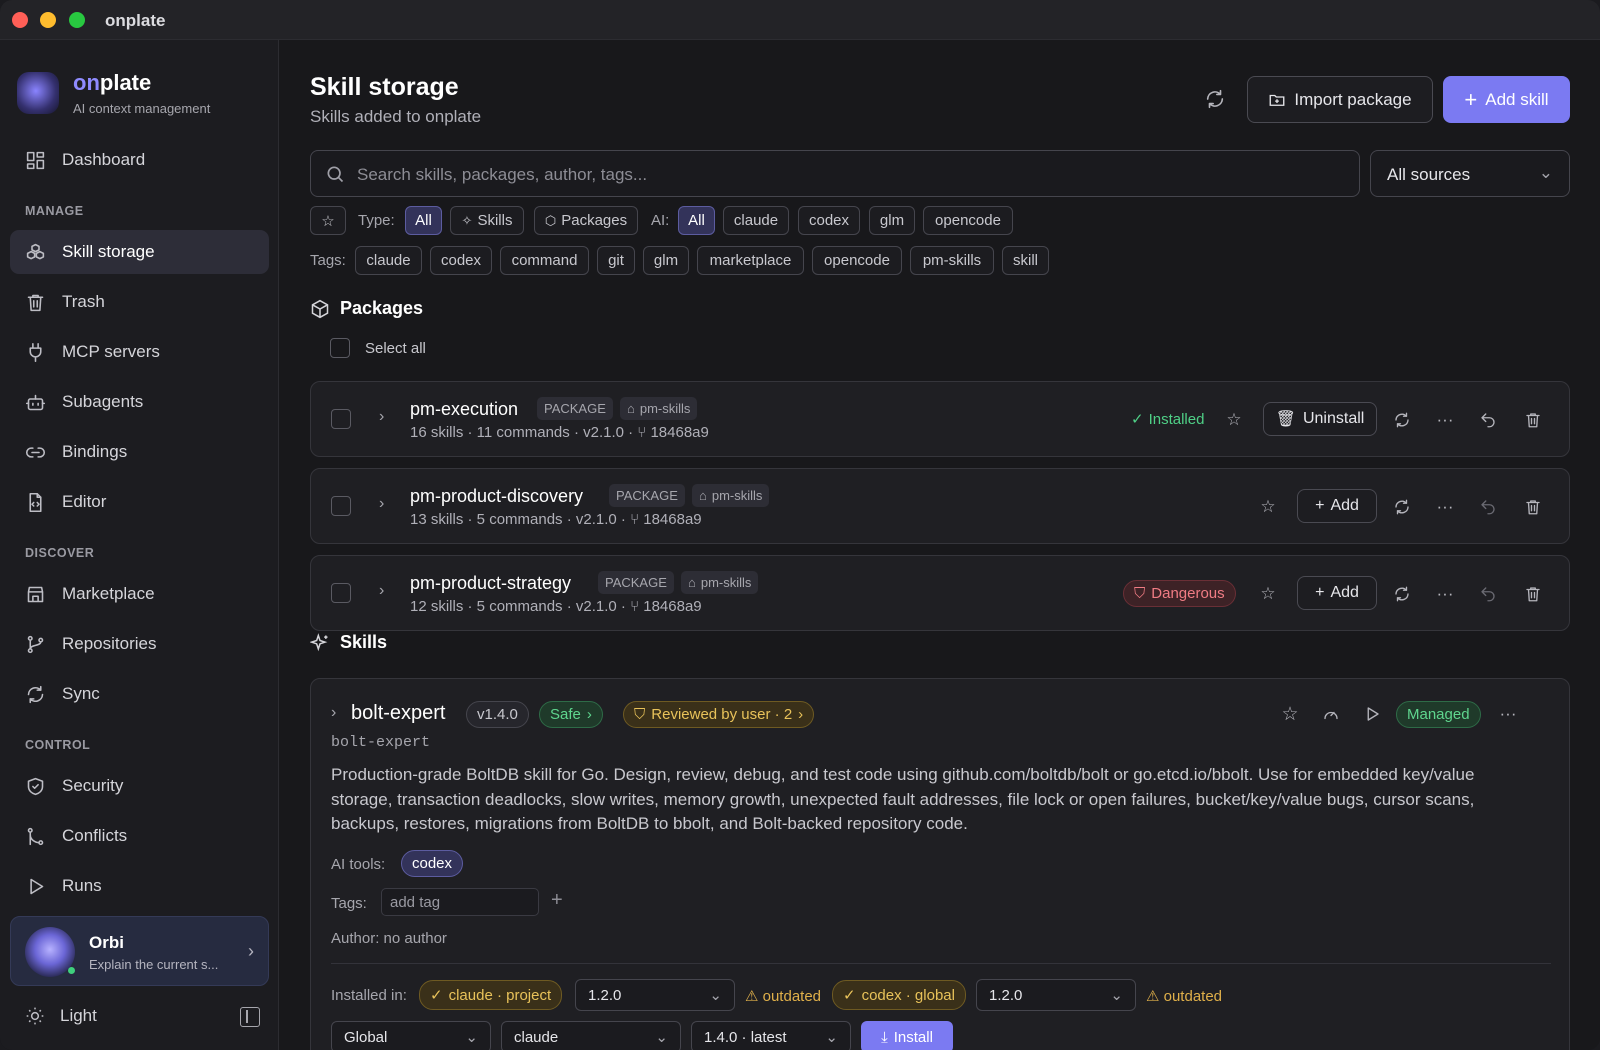 Image resolution: width=1600 pixels, height=1050 pixels. Describe the element at coordinates (436, 995) in the screenshot. I see `check-icon: ✓` at that location.